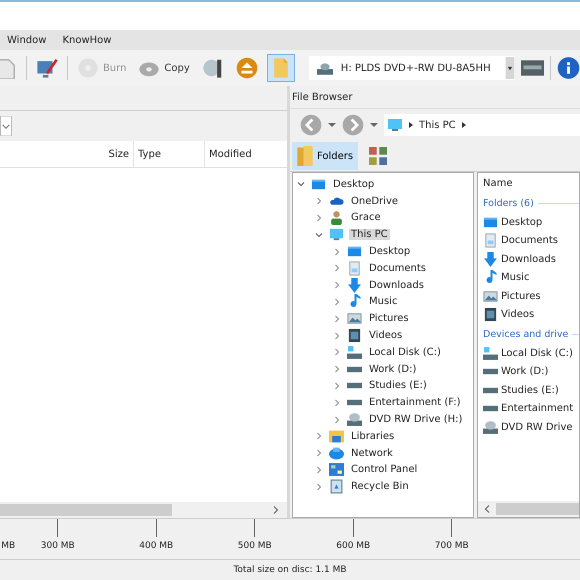 This screenshot has height=580, width=580. Describe the element at coordinates (521, 222) in the screenshot. I see `list-item: Desktop` at that location.